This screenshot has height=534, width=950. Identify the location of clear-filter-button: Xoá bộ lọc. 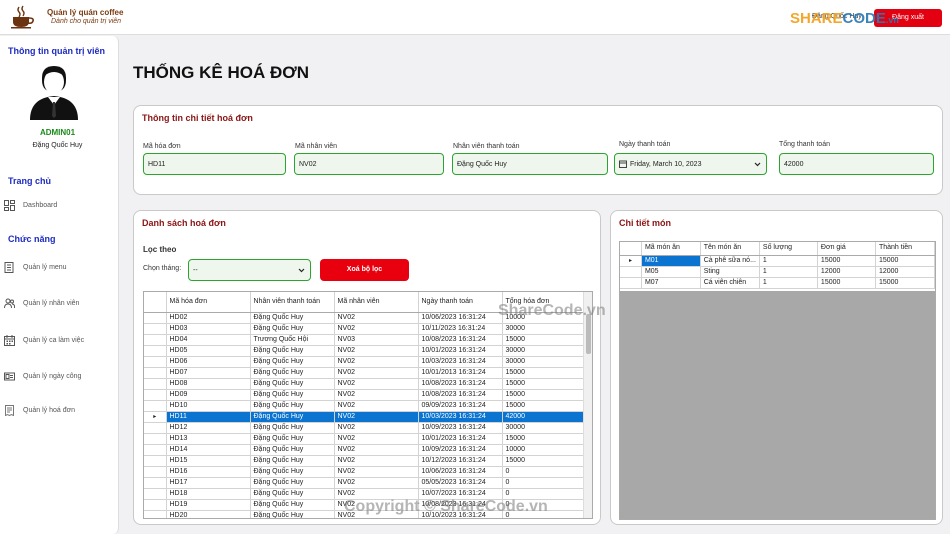
(364, 270).